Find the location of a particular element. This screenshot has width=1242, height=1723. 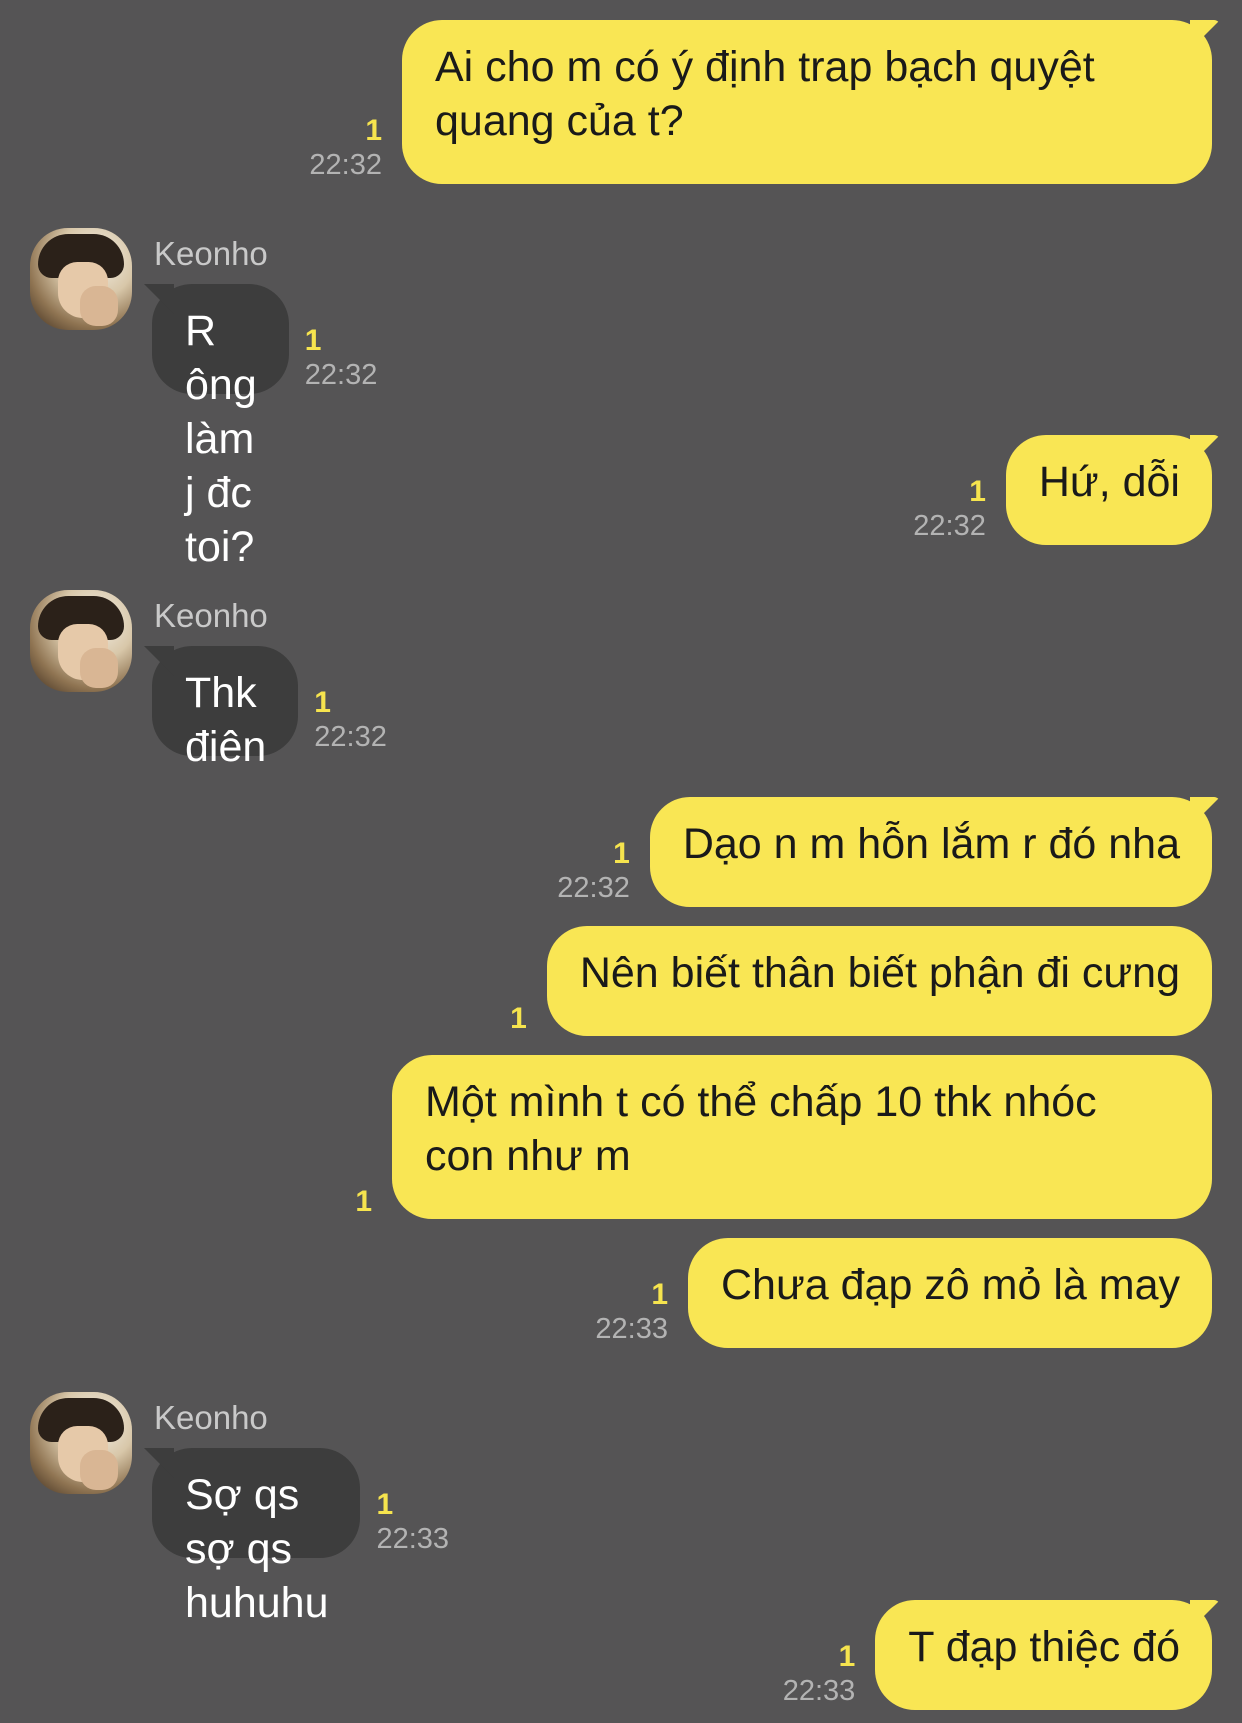

message-bubble: R ông làm j đc toi? is located at coordinates (220, 427).